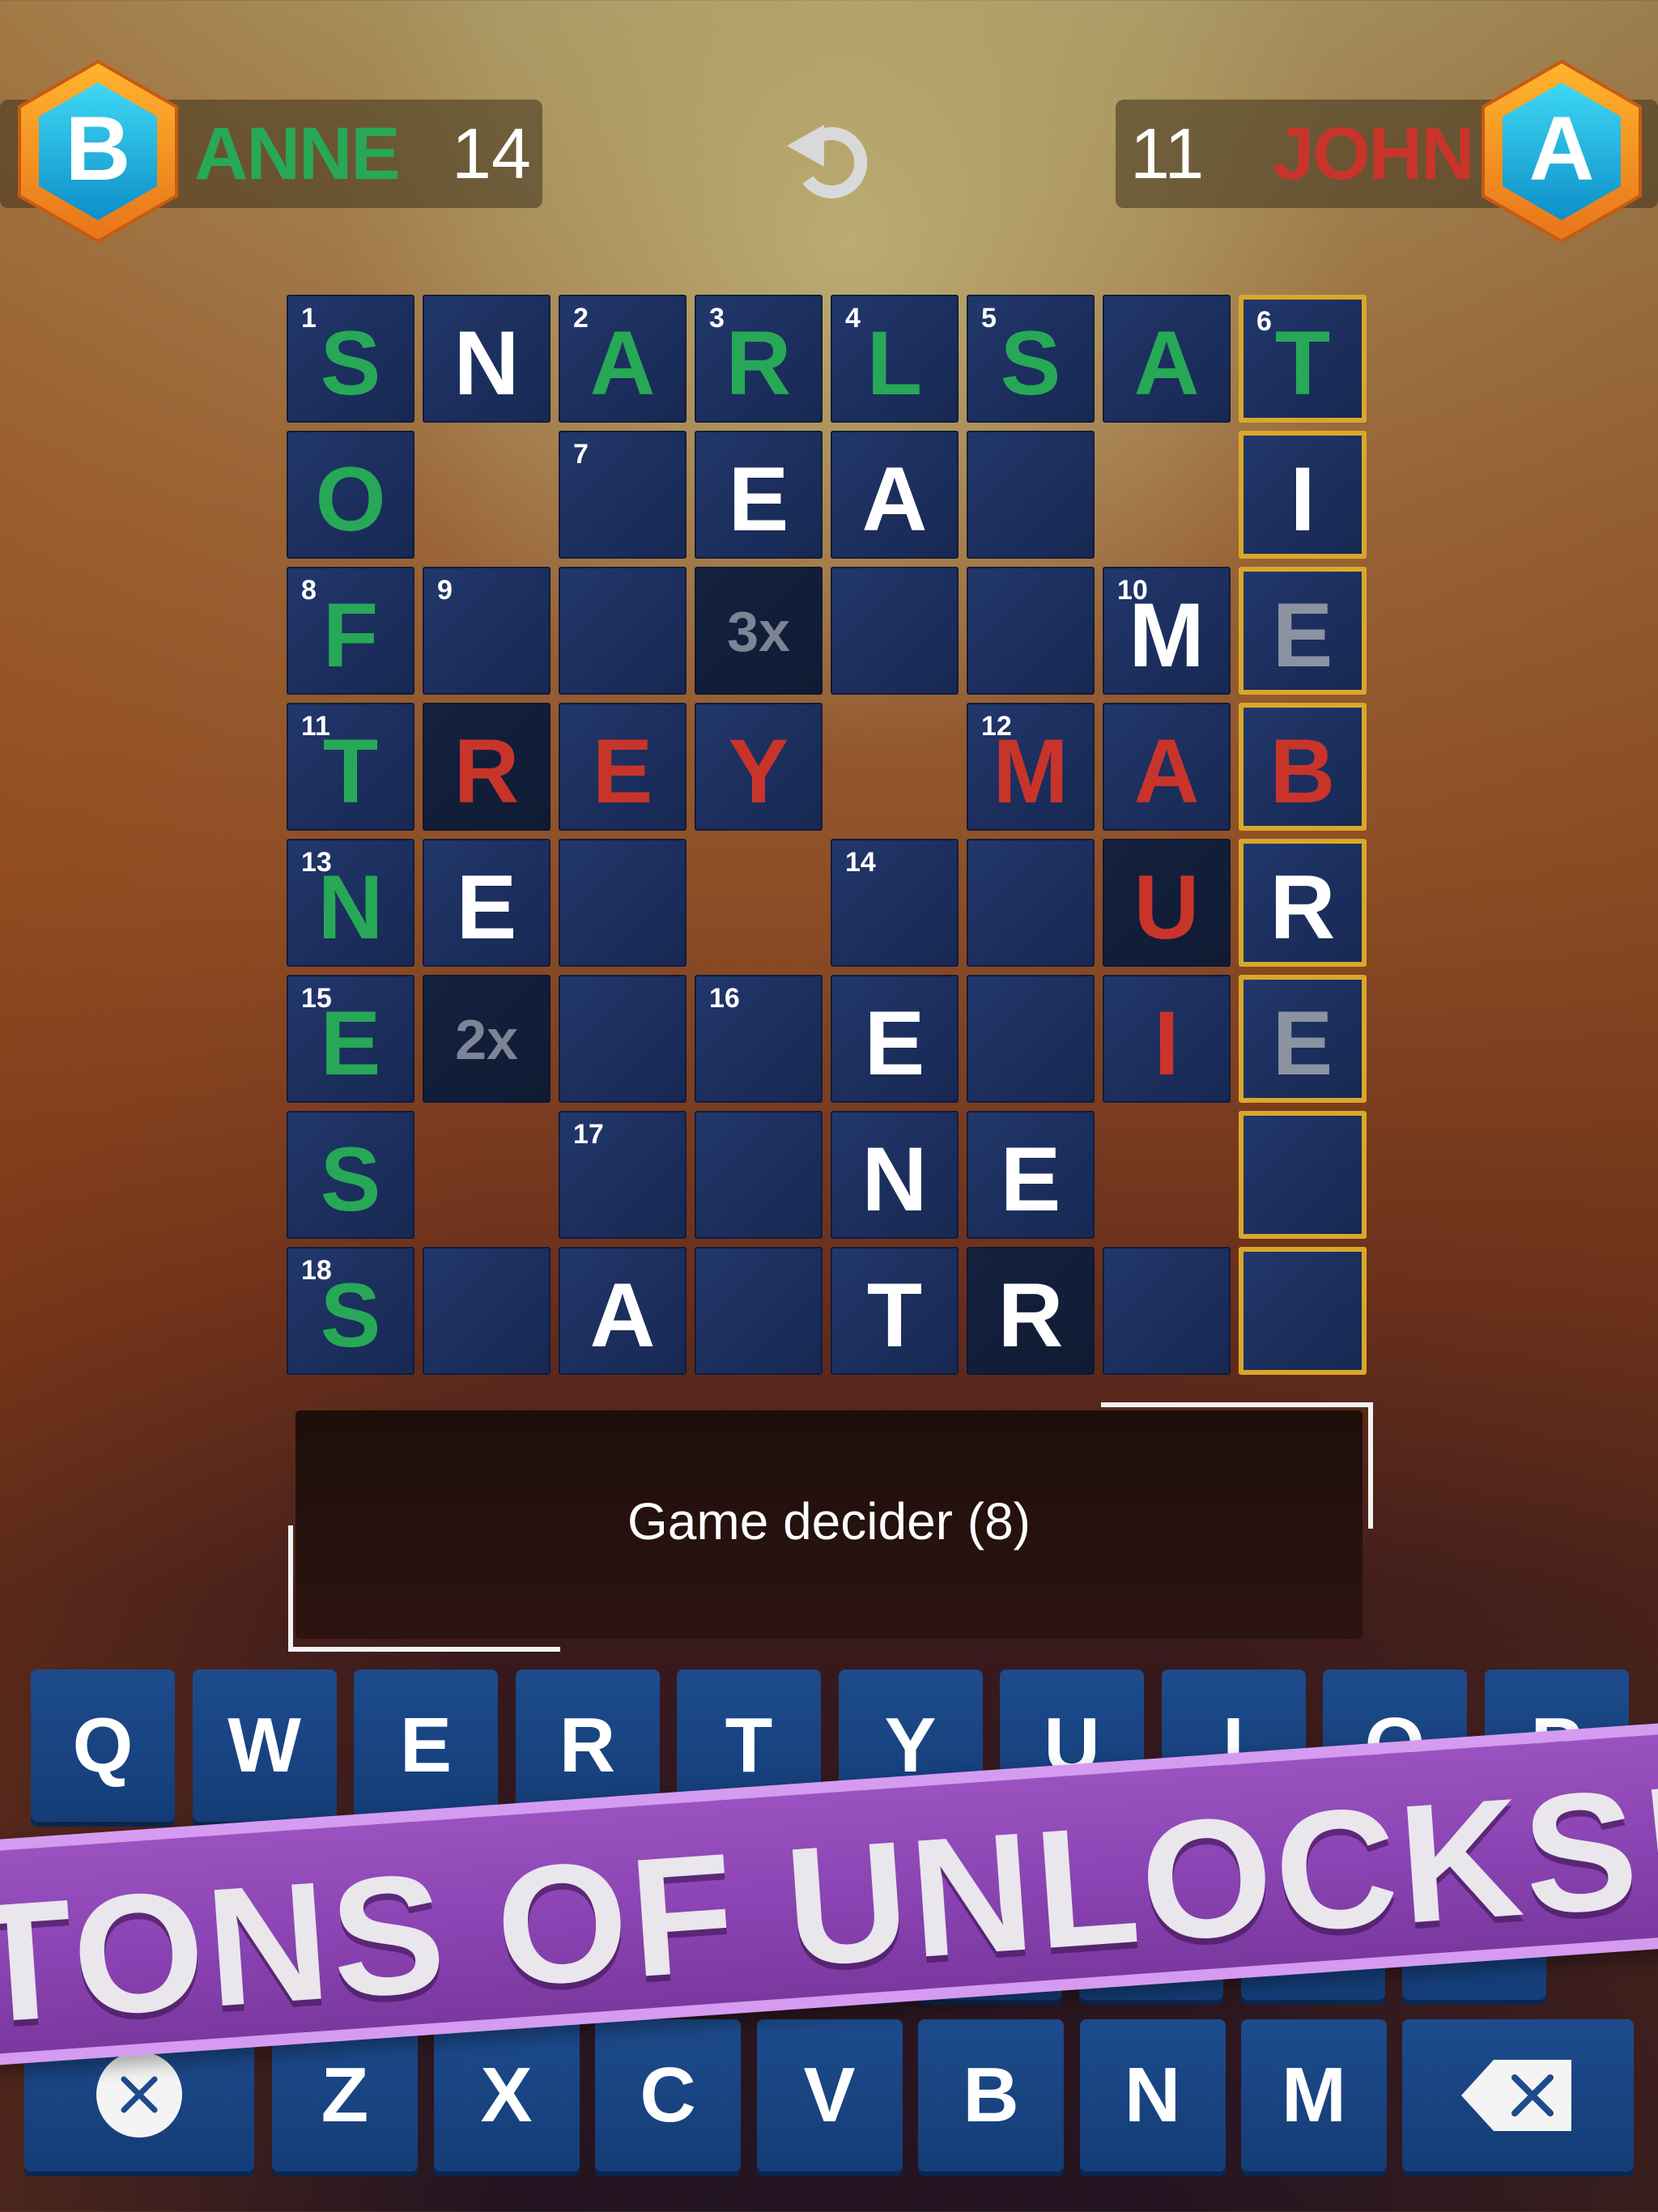 The image size is (1658, 2212). I want to click on grid-cell: Y, so click(759, 767).